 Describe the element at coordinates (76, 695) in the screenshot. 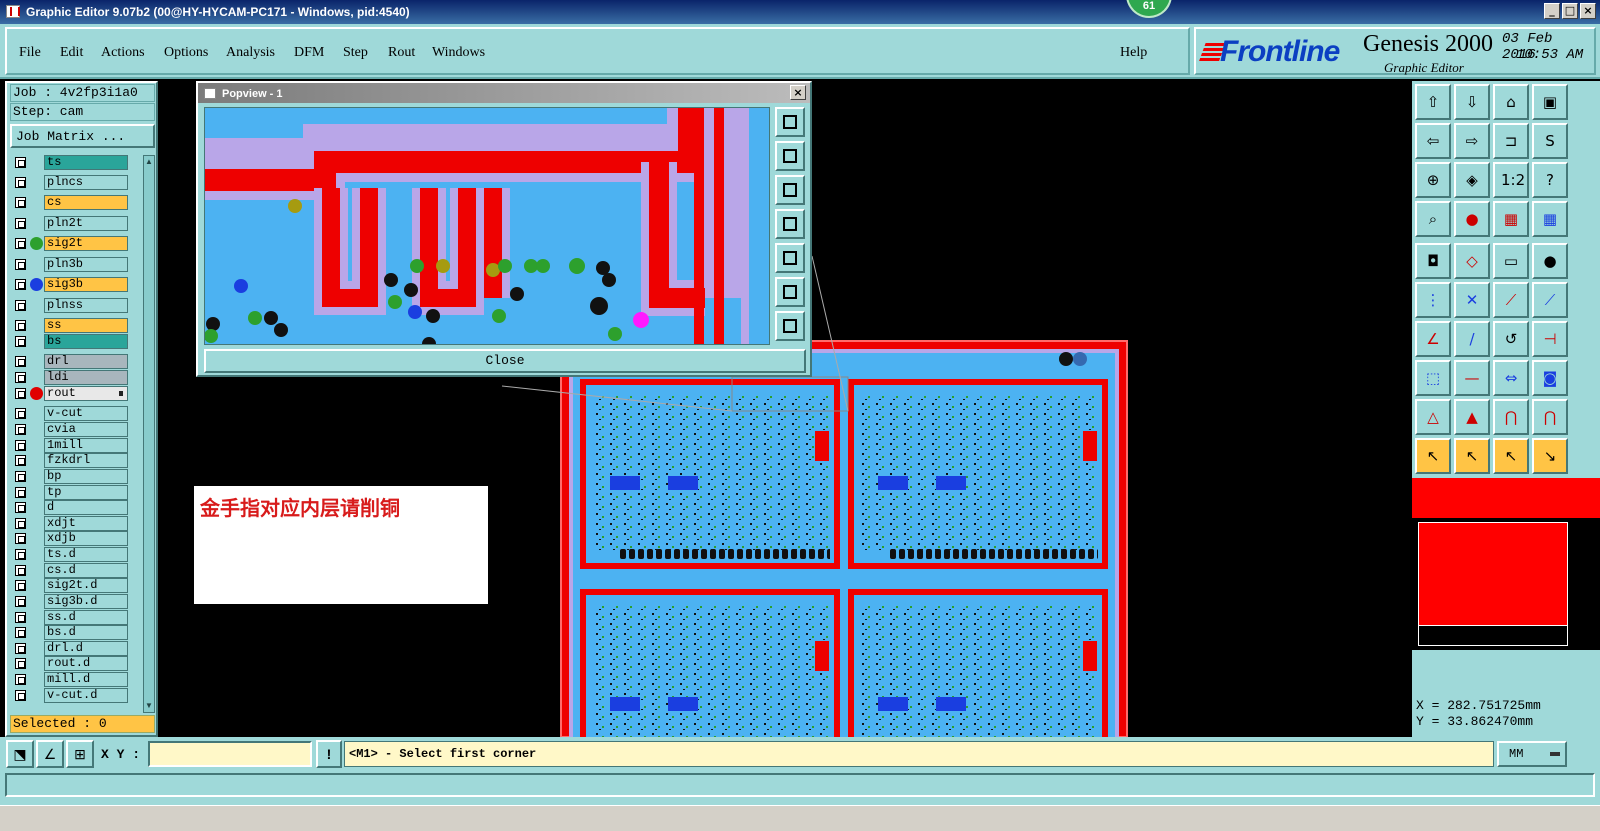

I see `layer-row: v-cut.d` at that location.